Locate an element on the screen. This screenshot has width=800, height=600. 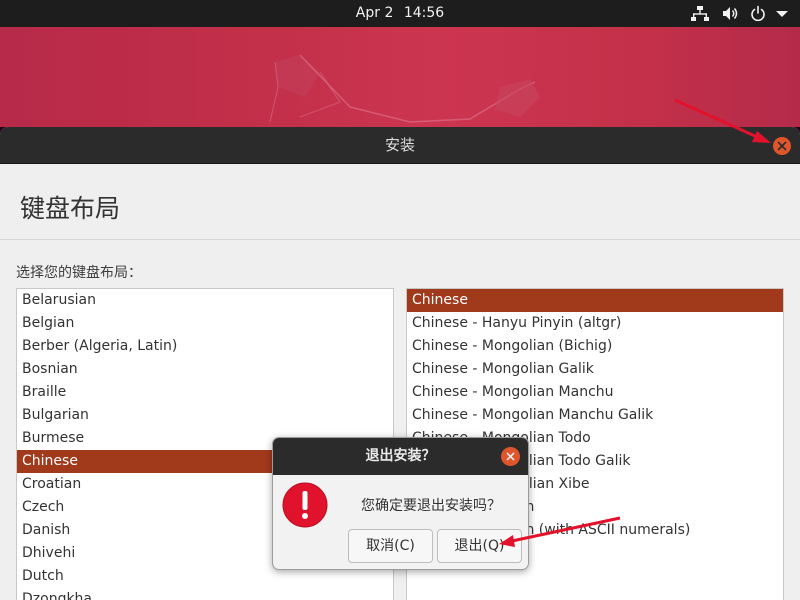
layout-list-item: Berber (Algeria, Latin) is located at coordinates (205, 346).